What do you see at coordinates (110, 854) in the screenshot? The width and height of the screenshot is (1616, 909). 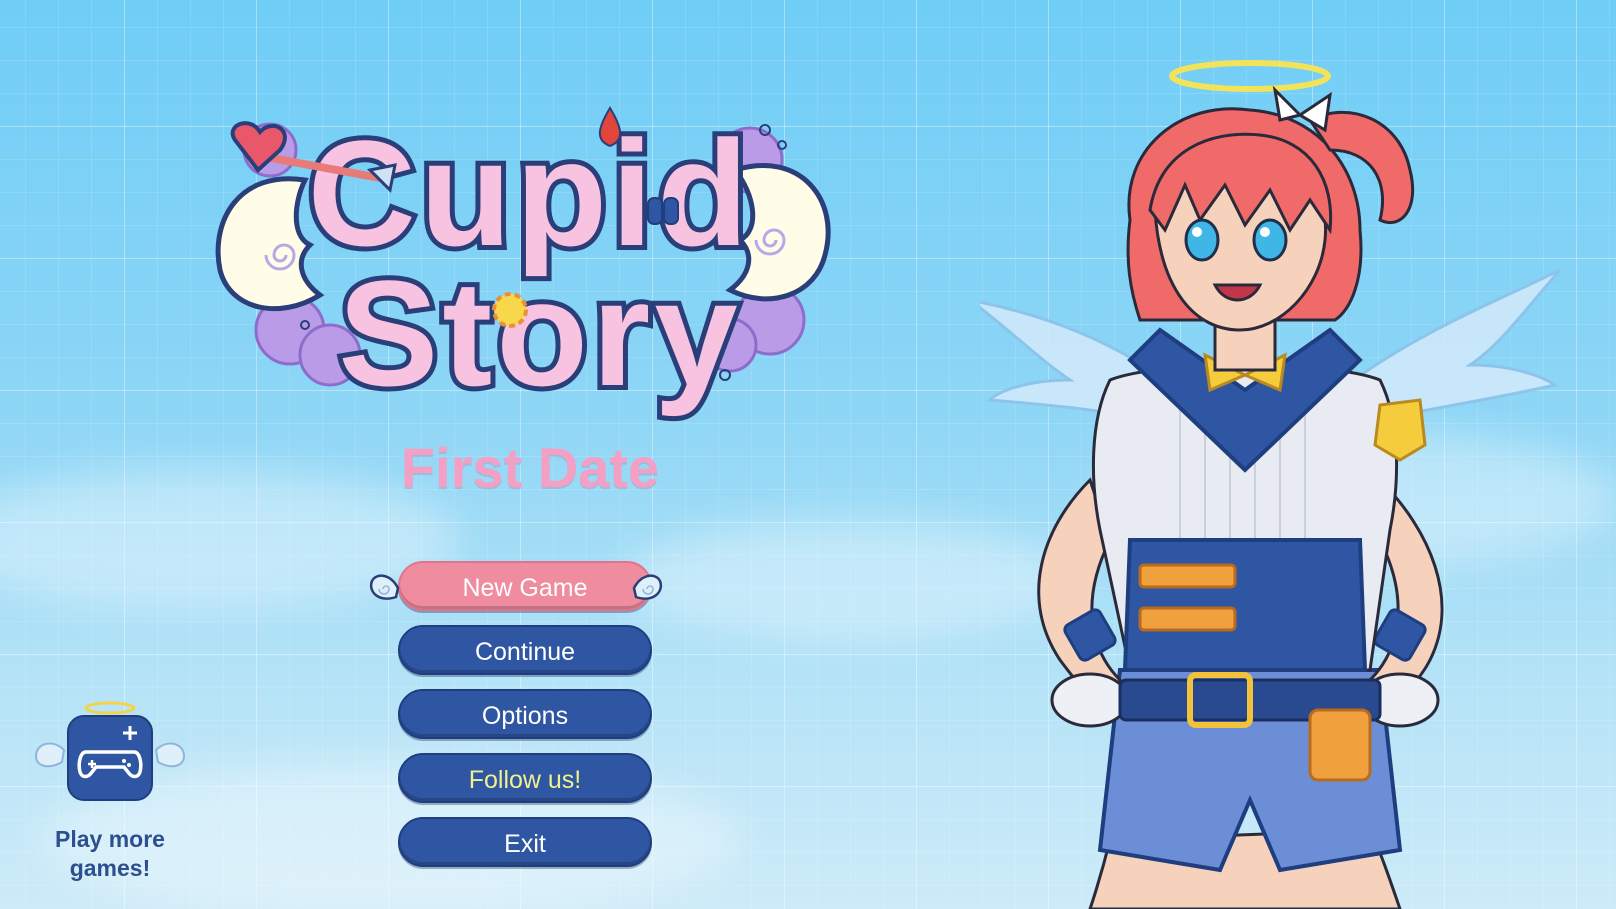 I see `play-more-games-label: Play more games!` at bounding box center [110, 854].